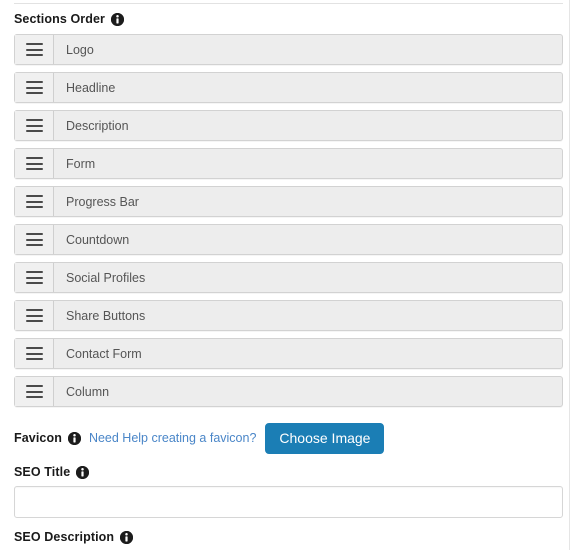 The height and width of the screenshot is (550, 580). I want to click on list-item: Column, so click(288, 391).